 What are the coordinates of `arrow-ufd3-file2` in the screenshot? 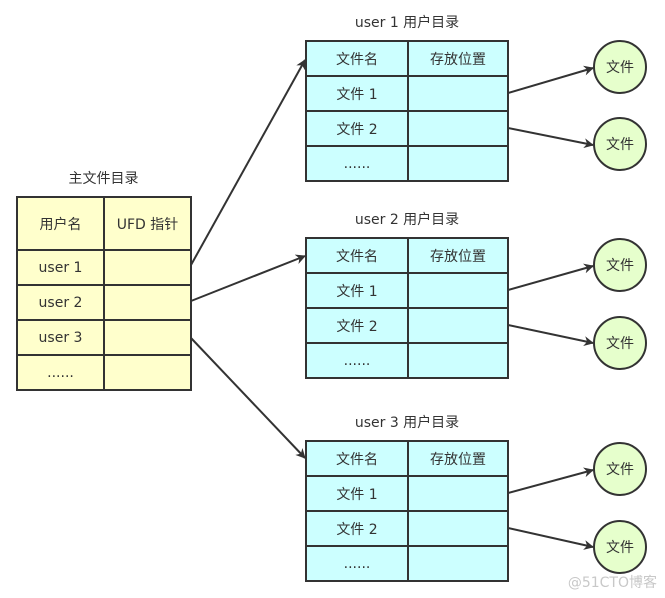 It's located at (550, 538).